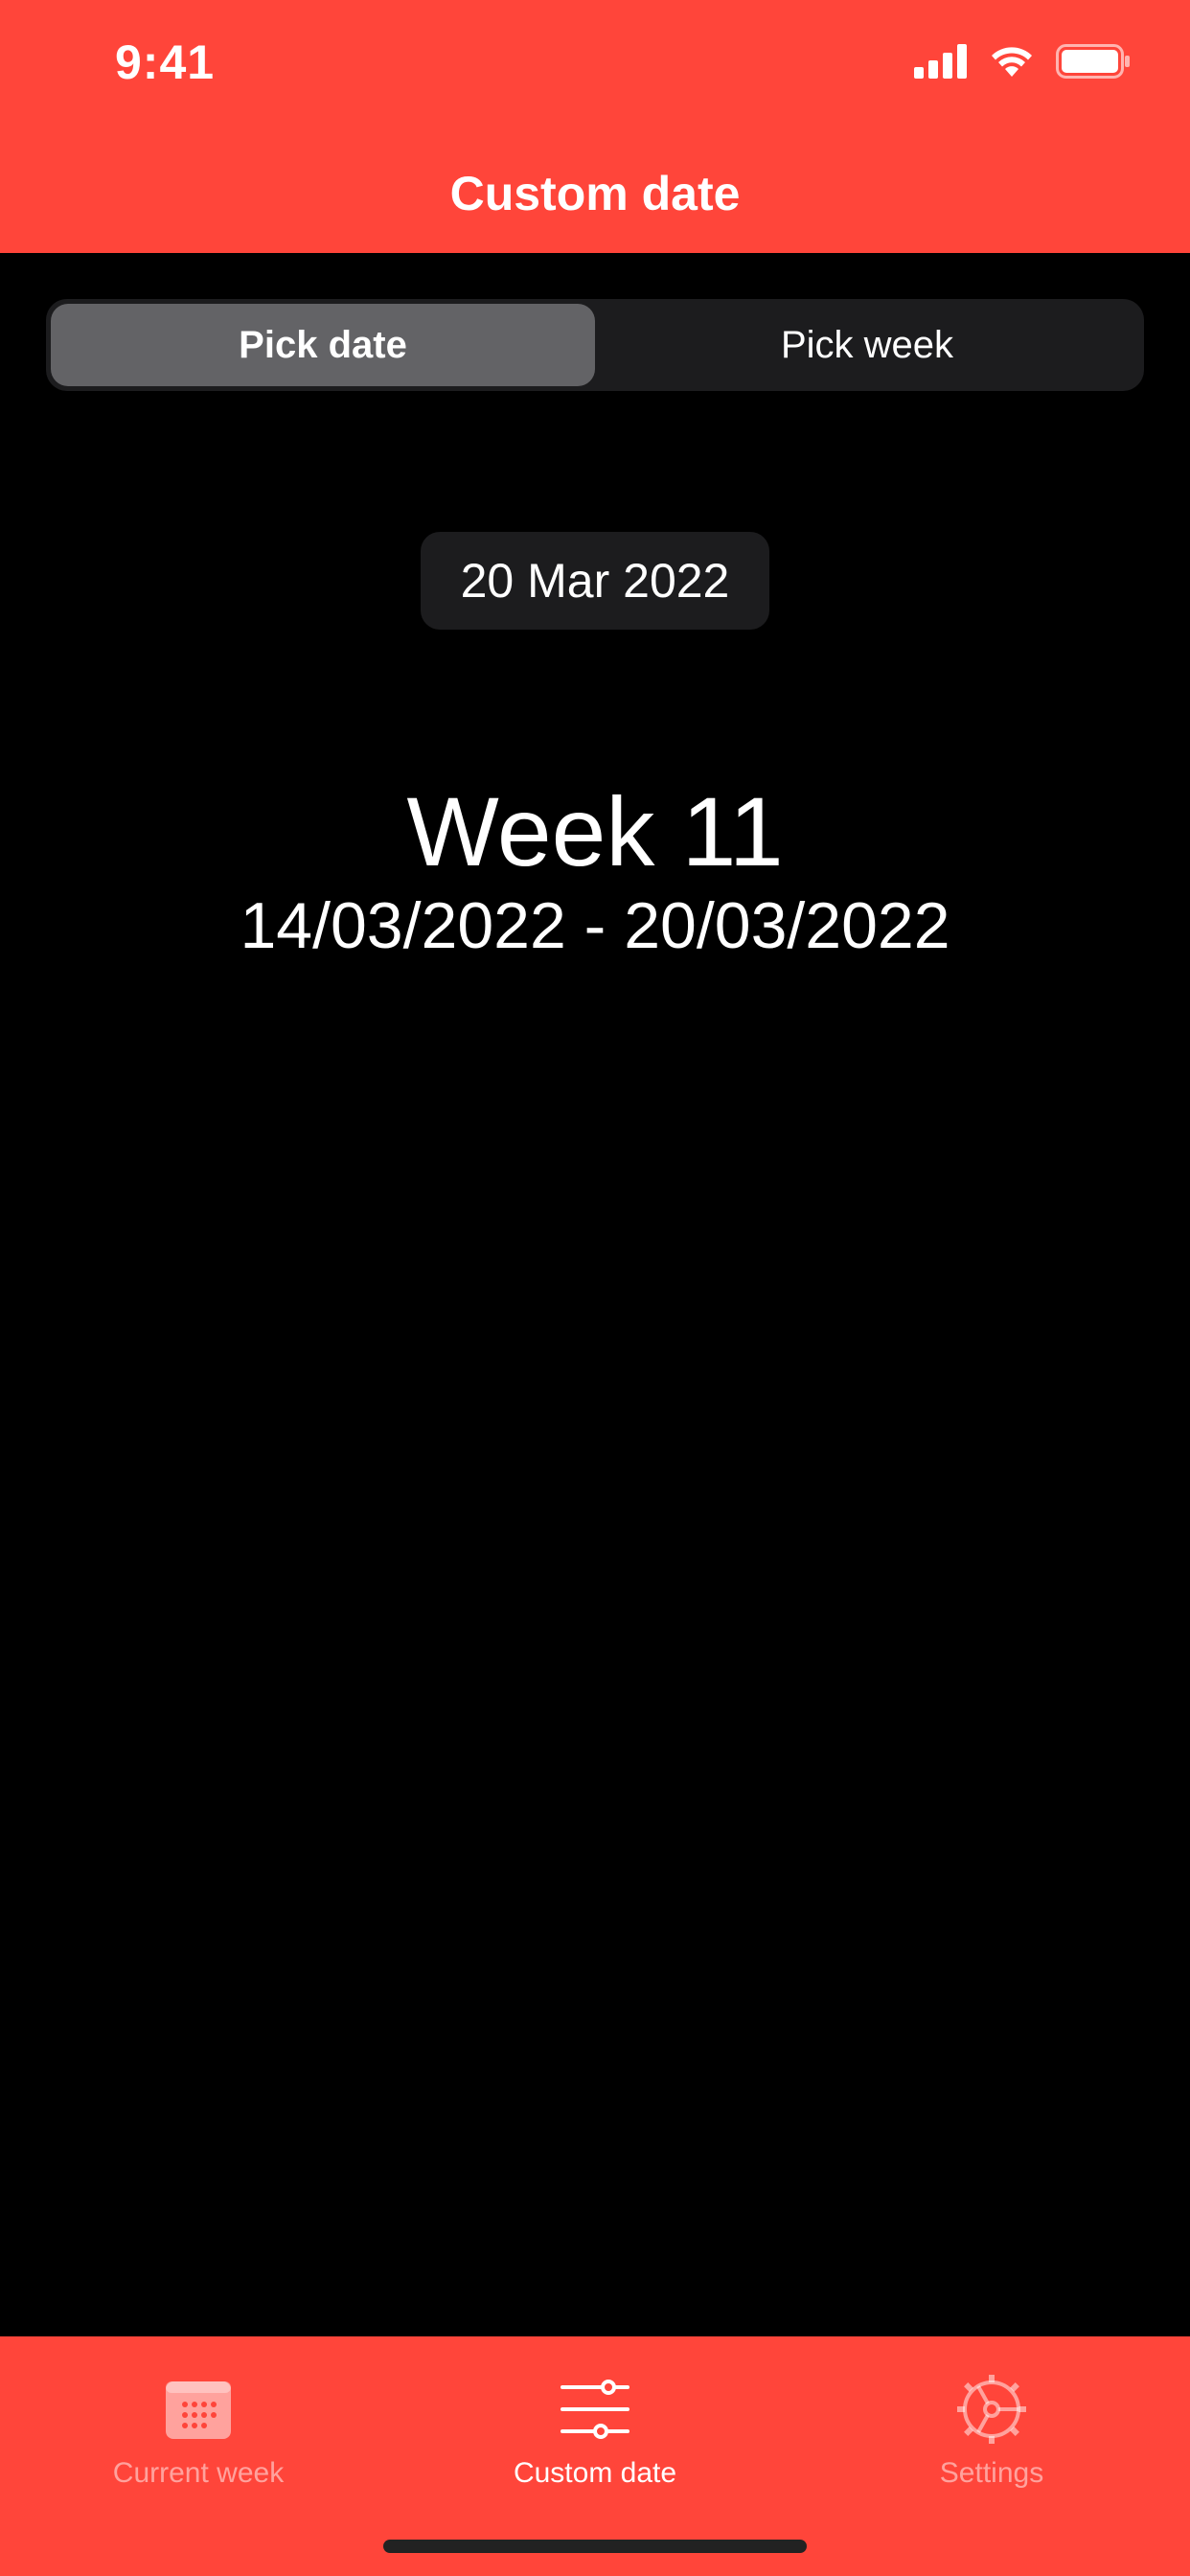  I want to click on tab-label-current-week: Current week, so click(199, 2473).